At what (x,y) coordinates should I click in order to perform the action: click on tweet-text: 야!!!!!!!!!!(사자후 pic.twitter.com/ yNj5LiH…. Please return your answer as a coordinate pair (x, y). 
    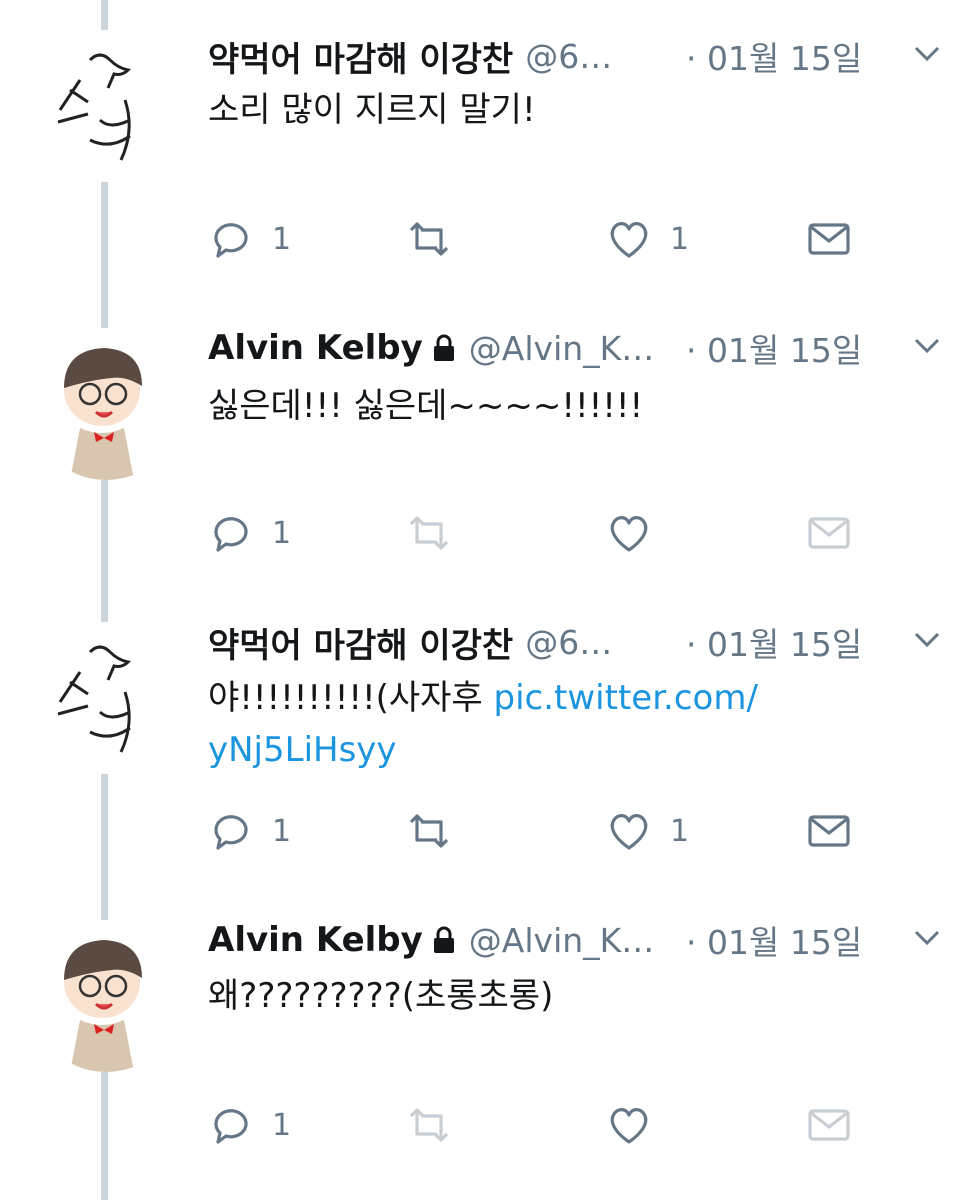
    Looking at the image, I should click on (517, 724).